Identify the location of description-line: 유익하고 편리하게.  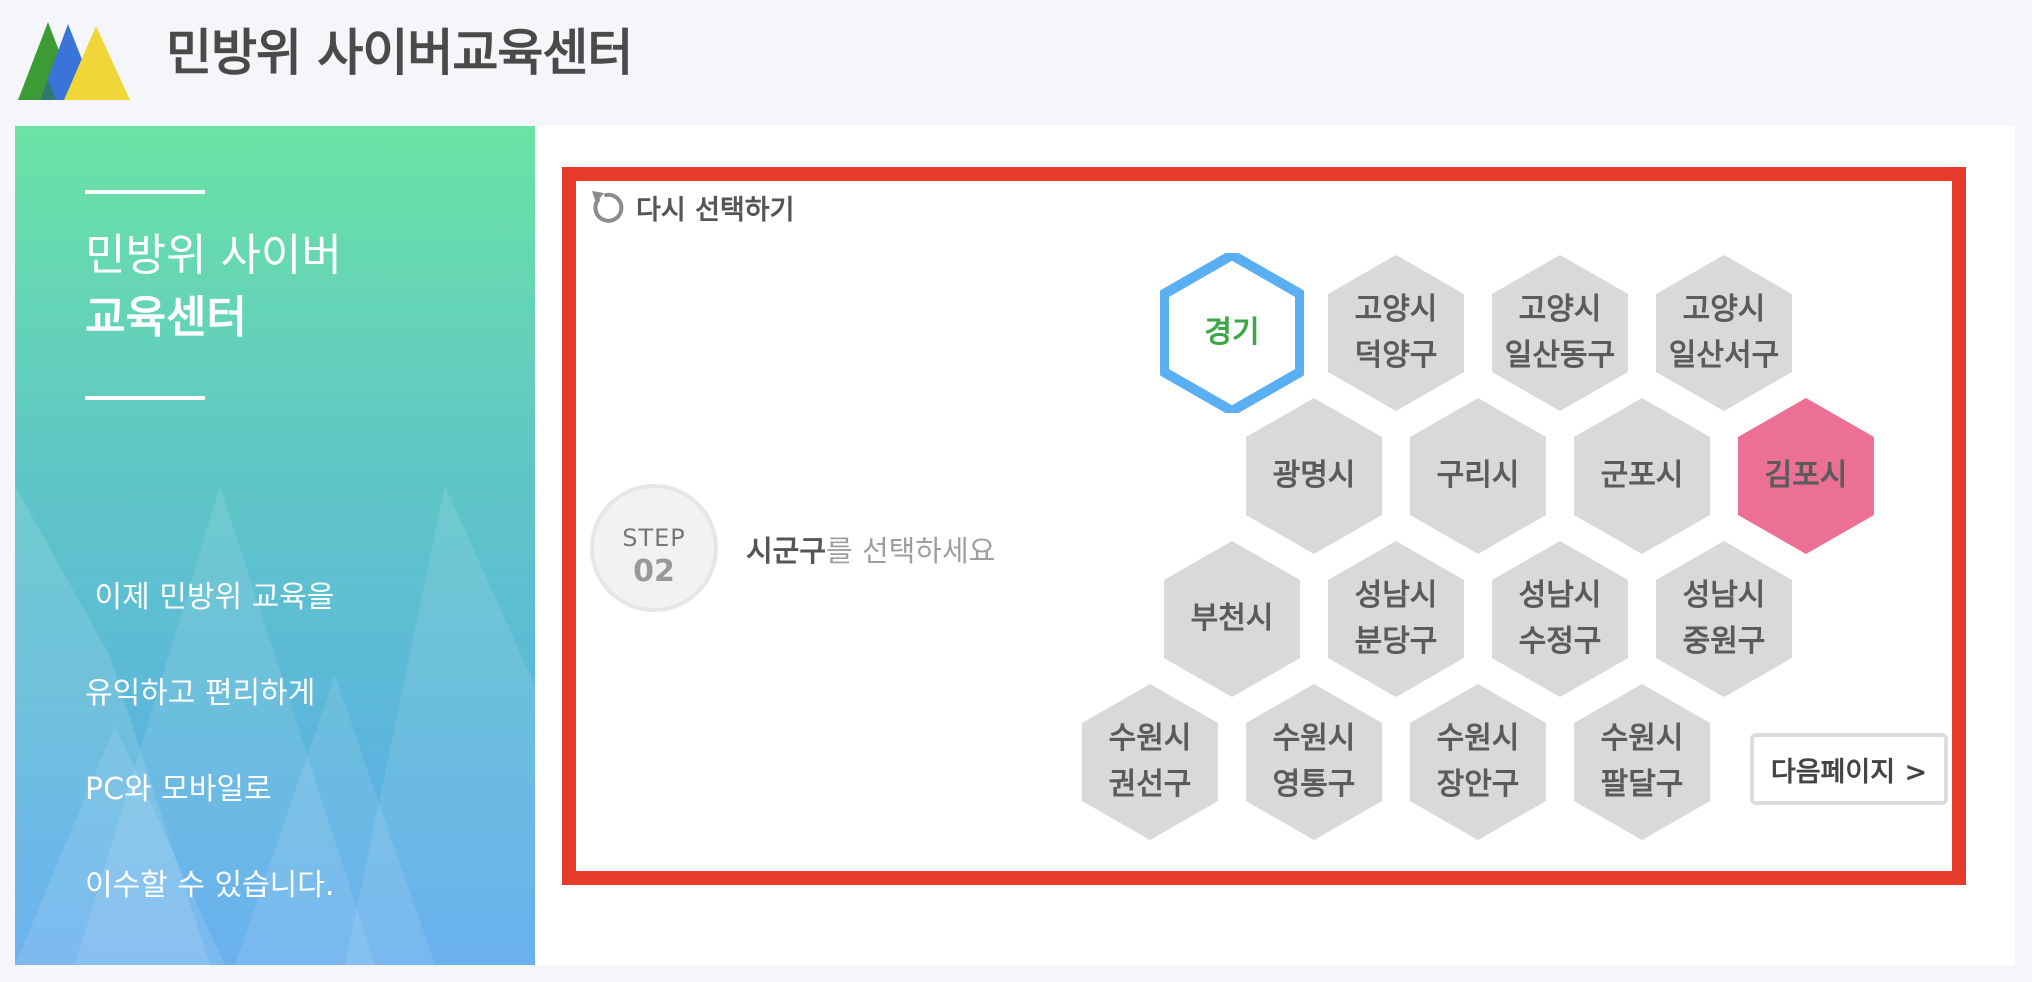
(200, 693).